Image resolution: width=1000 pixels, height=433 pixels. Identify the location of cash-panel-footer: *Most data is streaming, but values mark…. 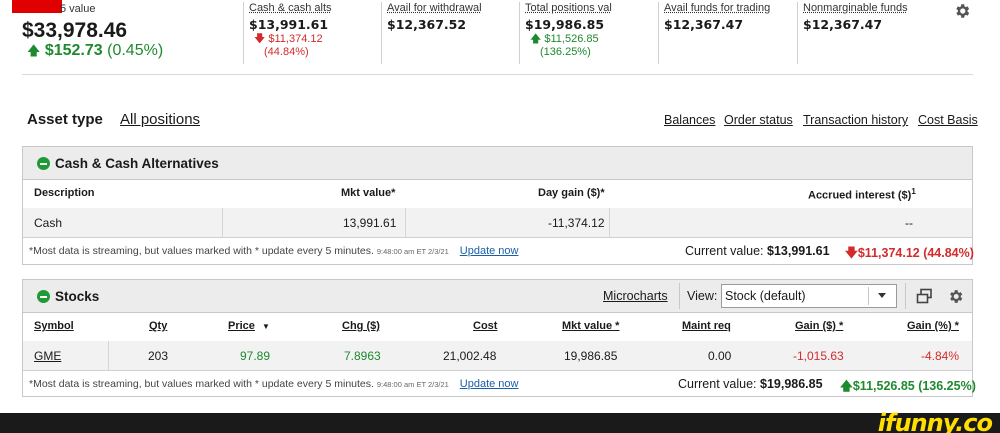
(498, 251).